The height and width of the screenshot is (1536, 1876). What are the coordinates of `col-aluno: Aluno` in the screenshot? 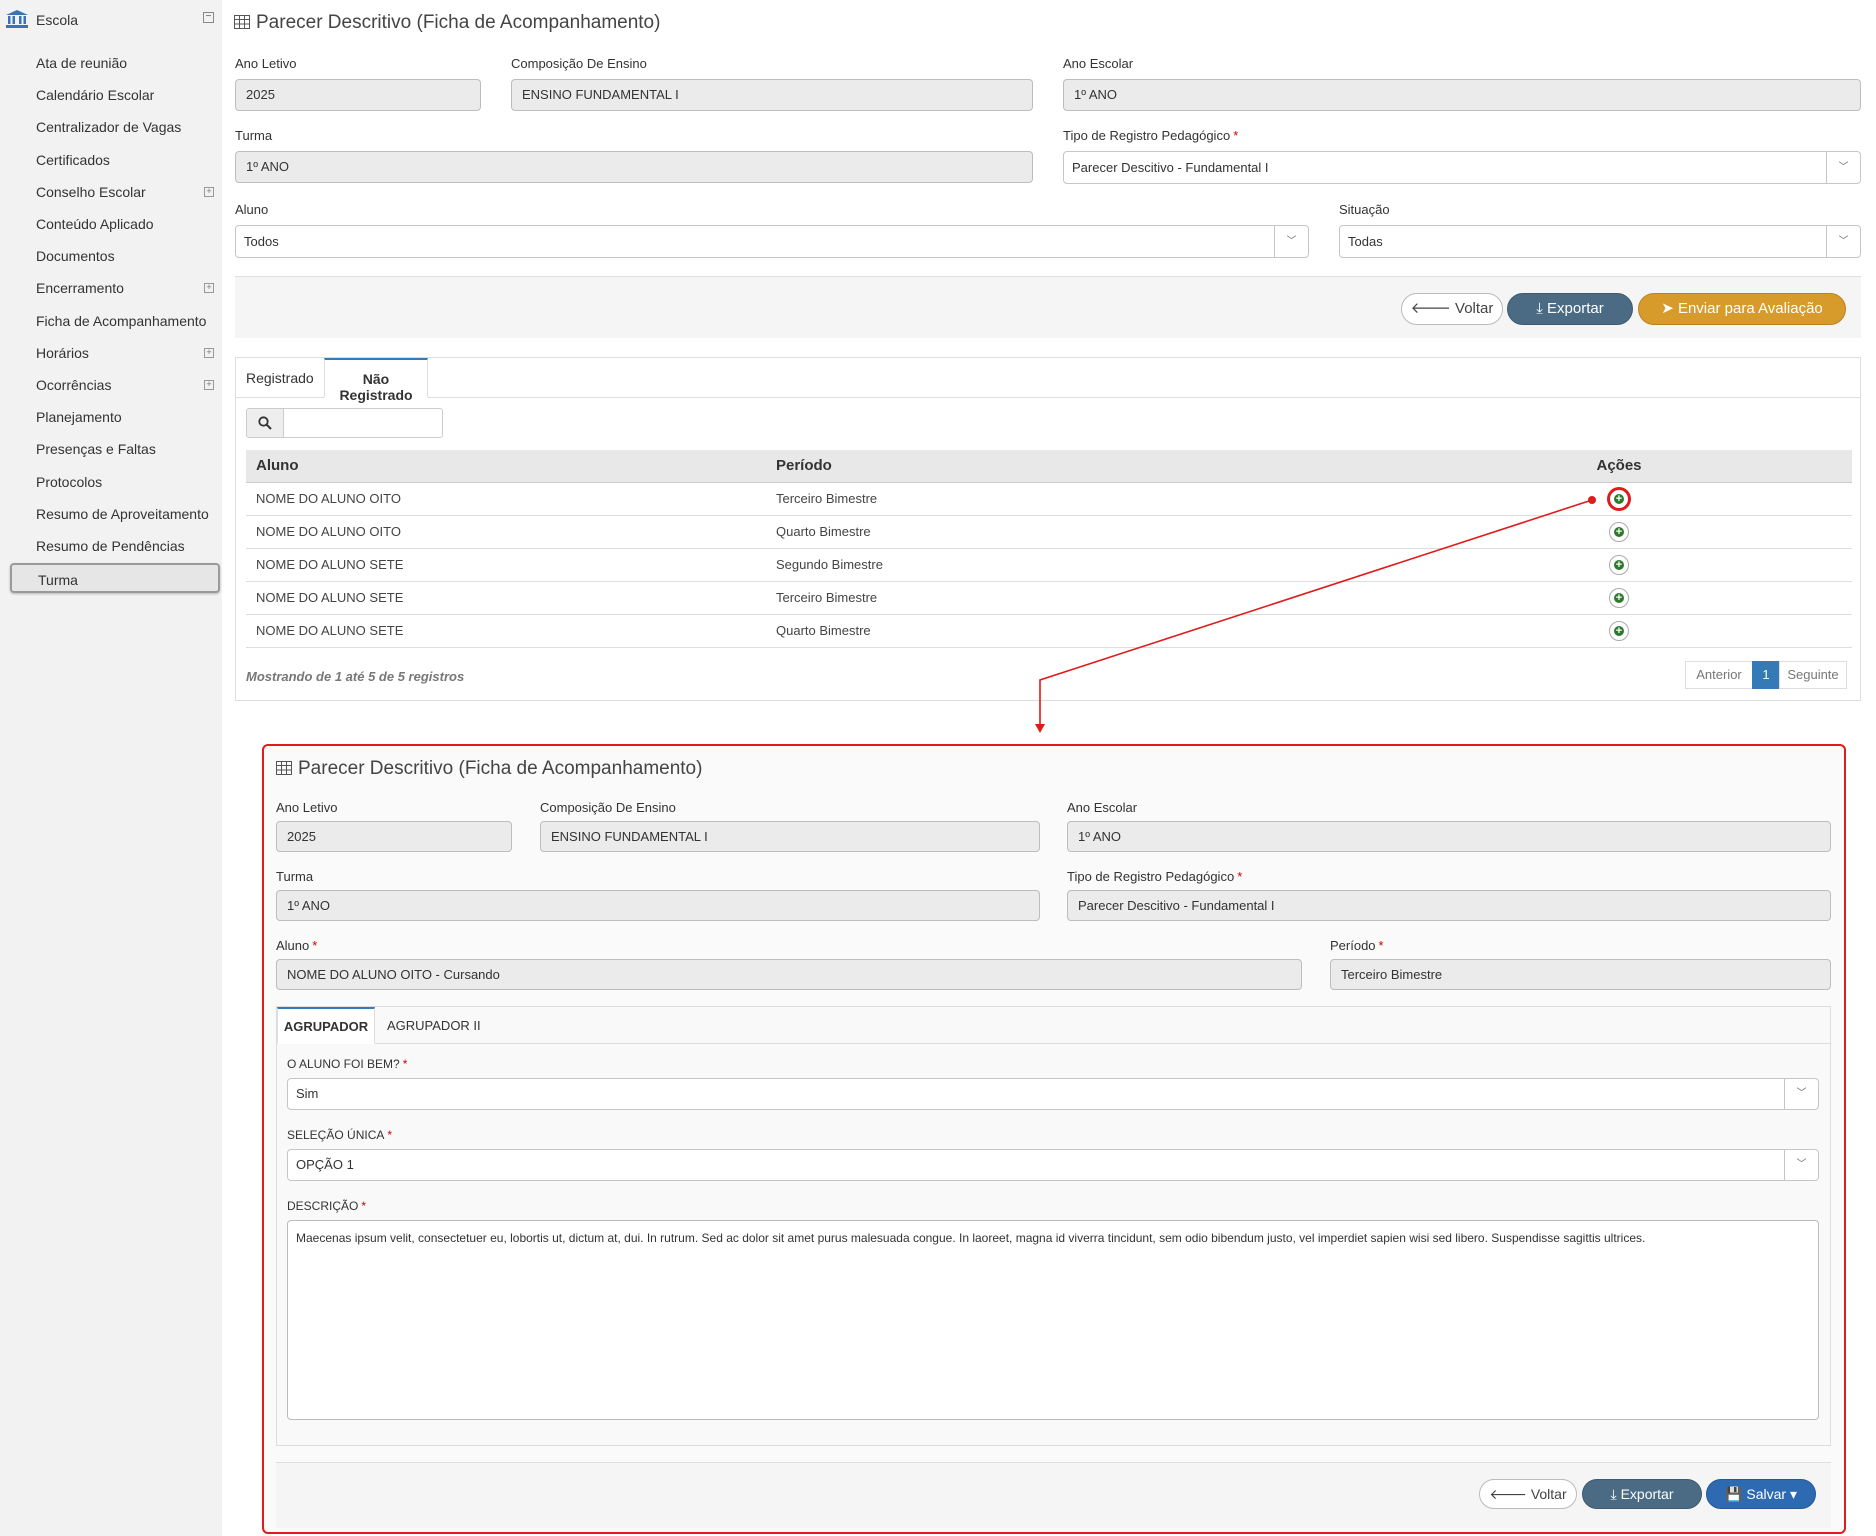 It's located at (506, 466).